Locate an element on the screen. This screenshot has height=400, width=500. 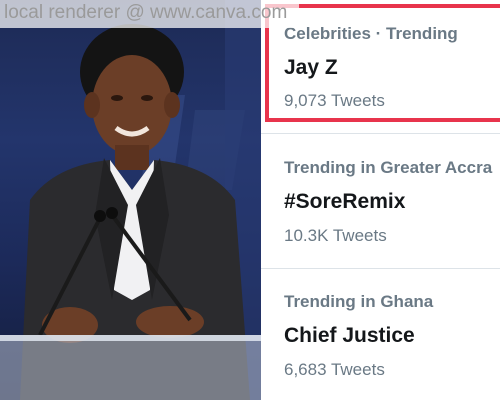
trend-tweet-count: 6,683 Tweets is located at coordinates (334, 369).